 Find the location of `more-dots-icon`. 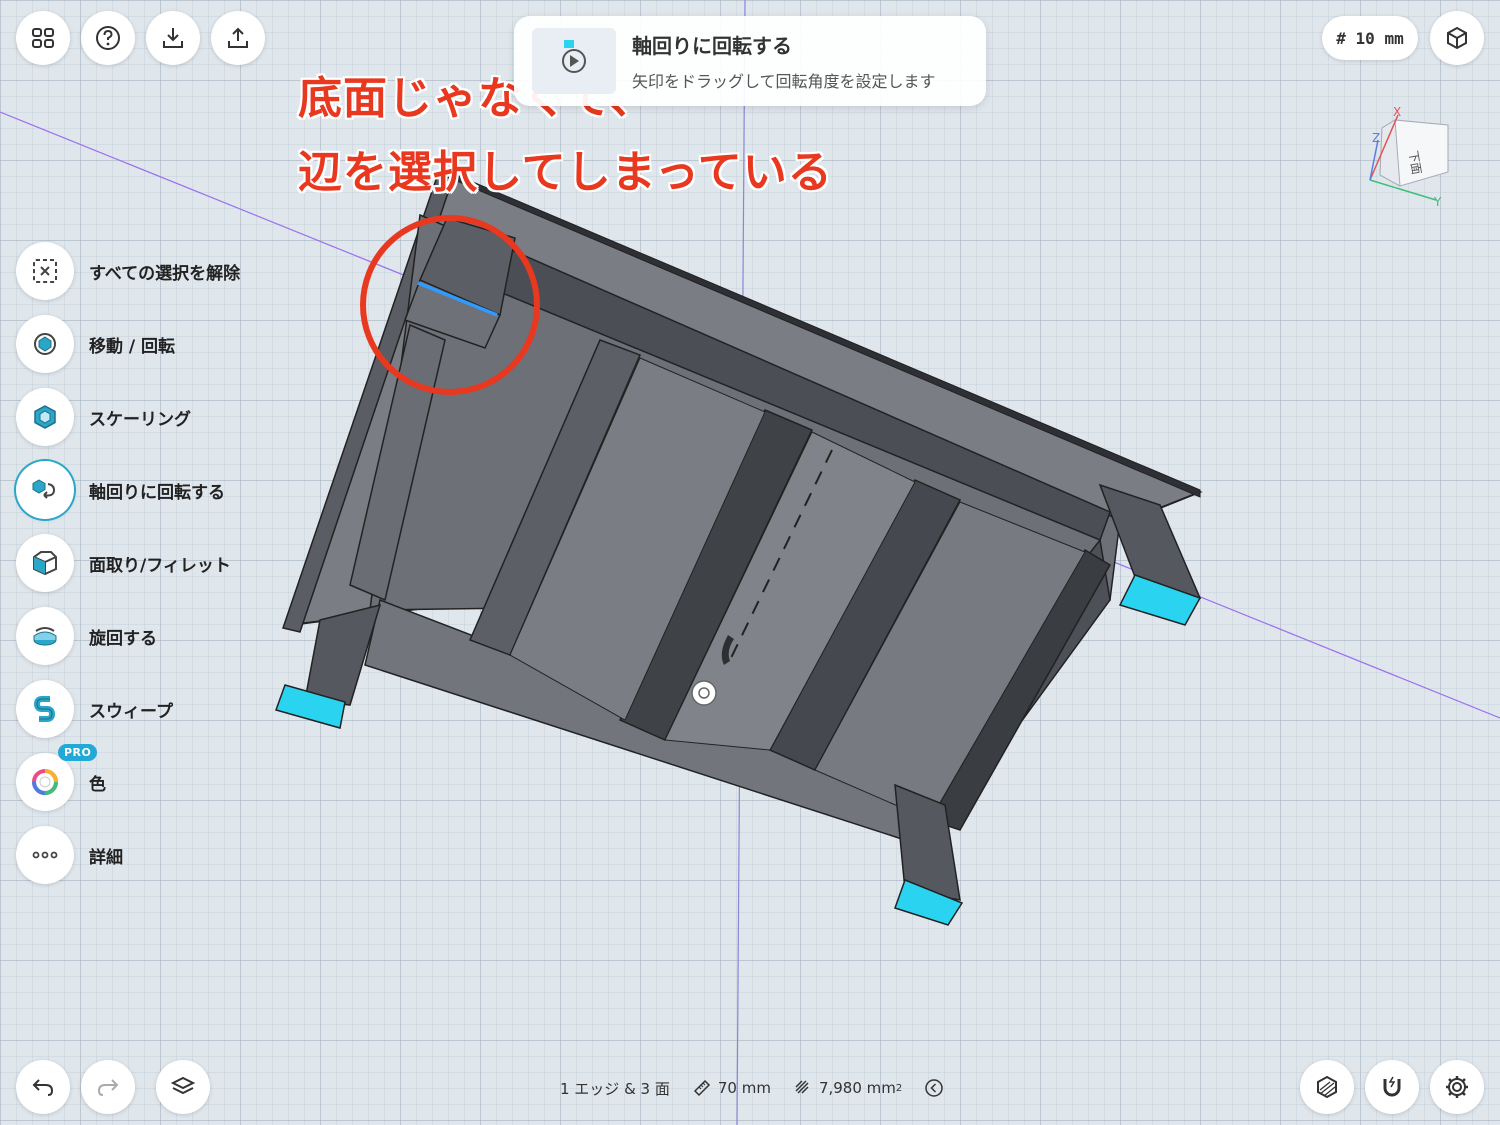

more-dots-icon is located at coordinates (45, 855).